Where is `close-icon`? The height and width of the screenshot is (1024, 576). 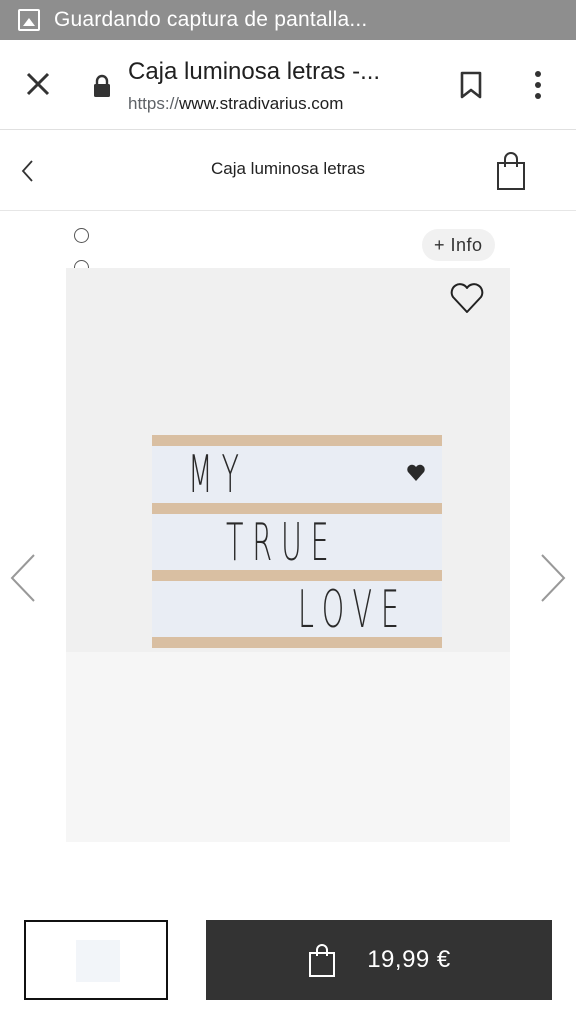 close-icon is located at coordinates (38, 84).